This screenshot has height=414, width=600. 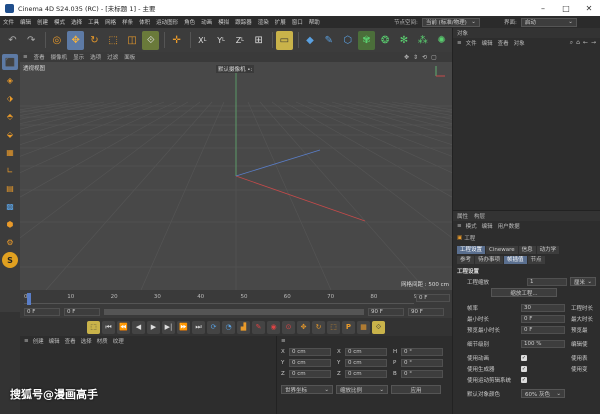 I want to click on material-menu-icon: ≡, so click(x=28, y=341).